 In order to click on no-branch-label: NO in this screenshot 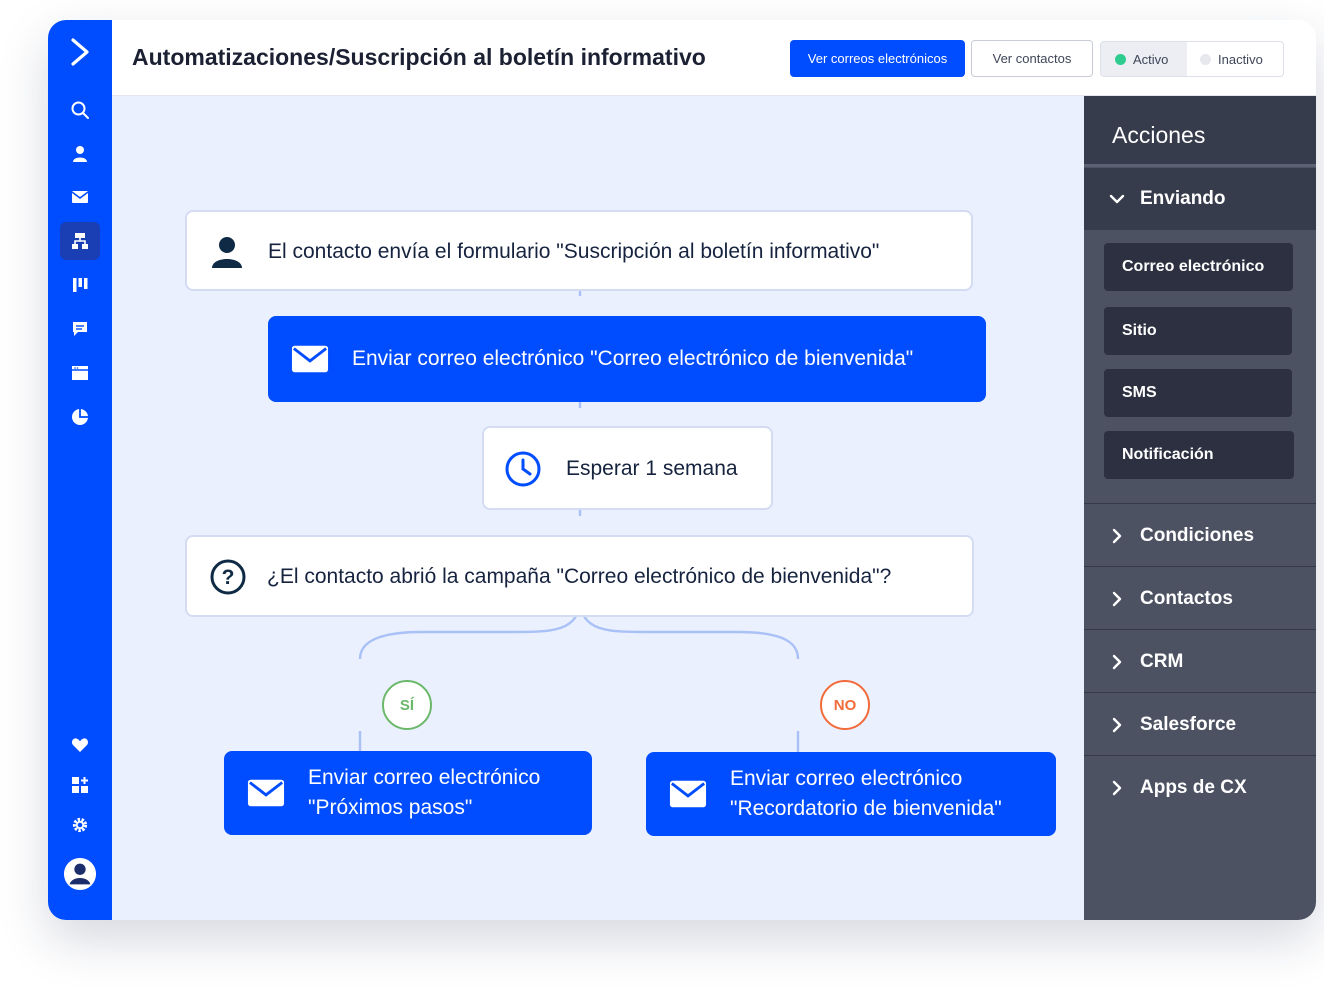, I will do `click(845, 705)`.